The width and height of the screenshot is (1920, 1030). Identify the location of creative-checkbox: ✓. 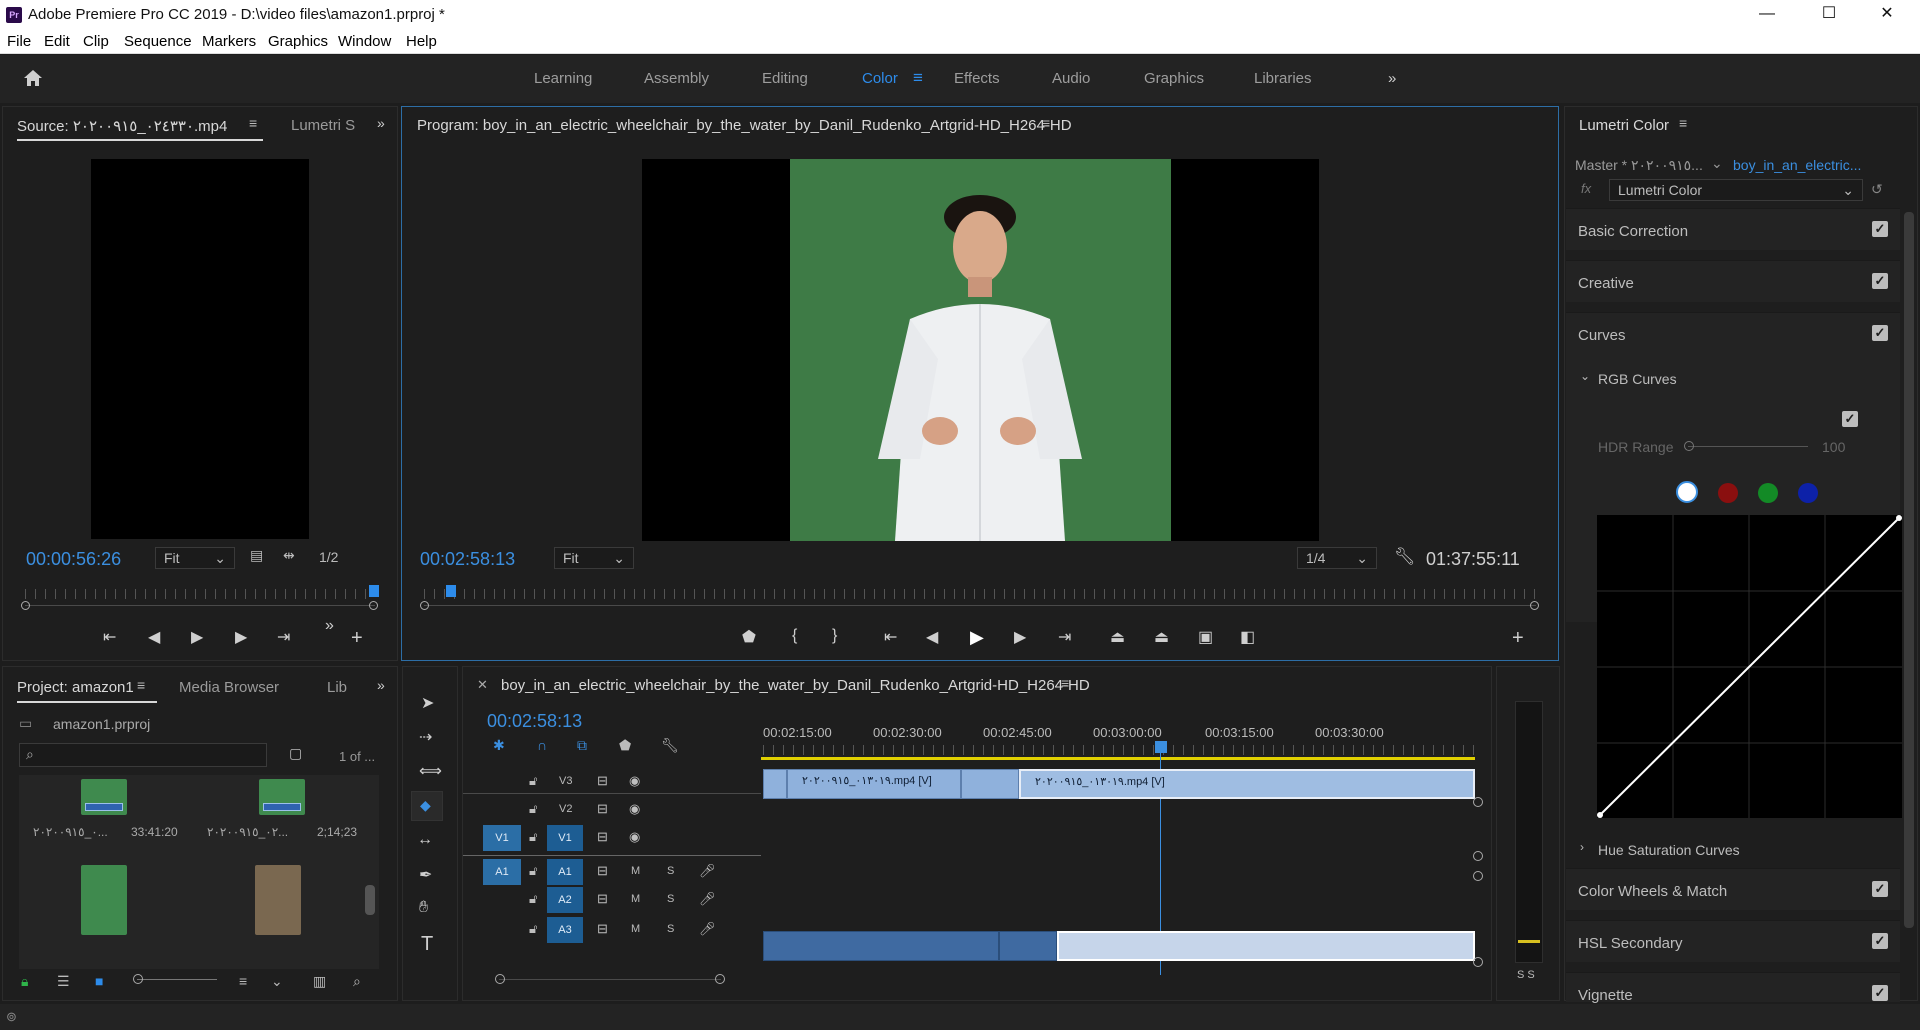
(1880, 281).